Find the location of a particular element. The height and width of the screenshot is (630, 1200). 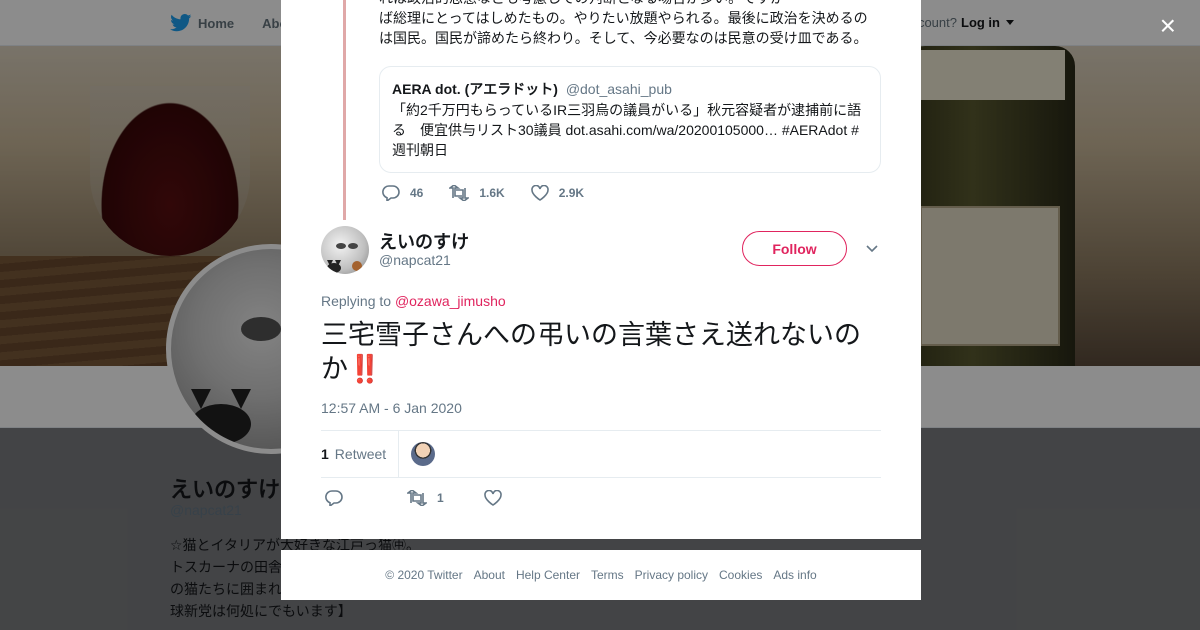

chevron-down-icon is located at coordinates (872, 249).